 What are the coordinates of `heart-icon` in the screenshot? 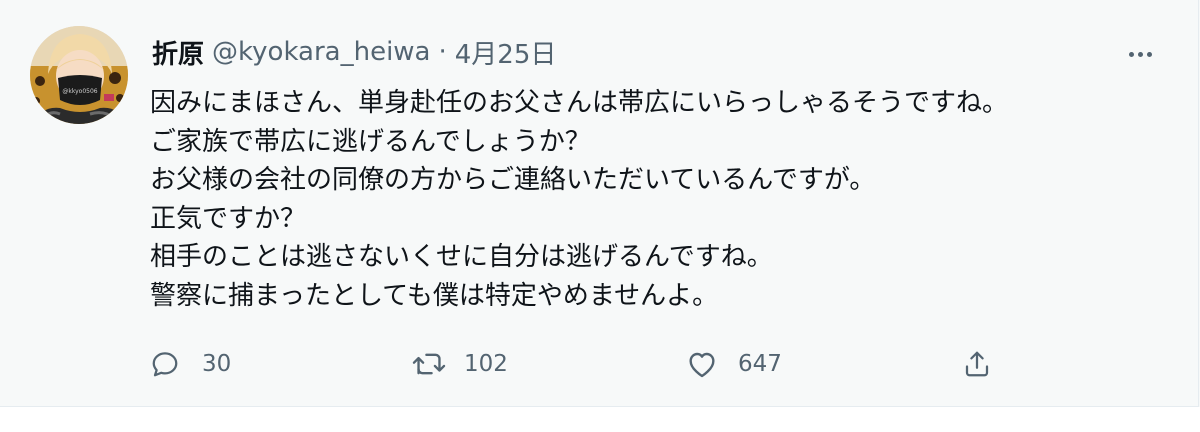 It's located at (702, 365).